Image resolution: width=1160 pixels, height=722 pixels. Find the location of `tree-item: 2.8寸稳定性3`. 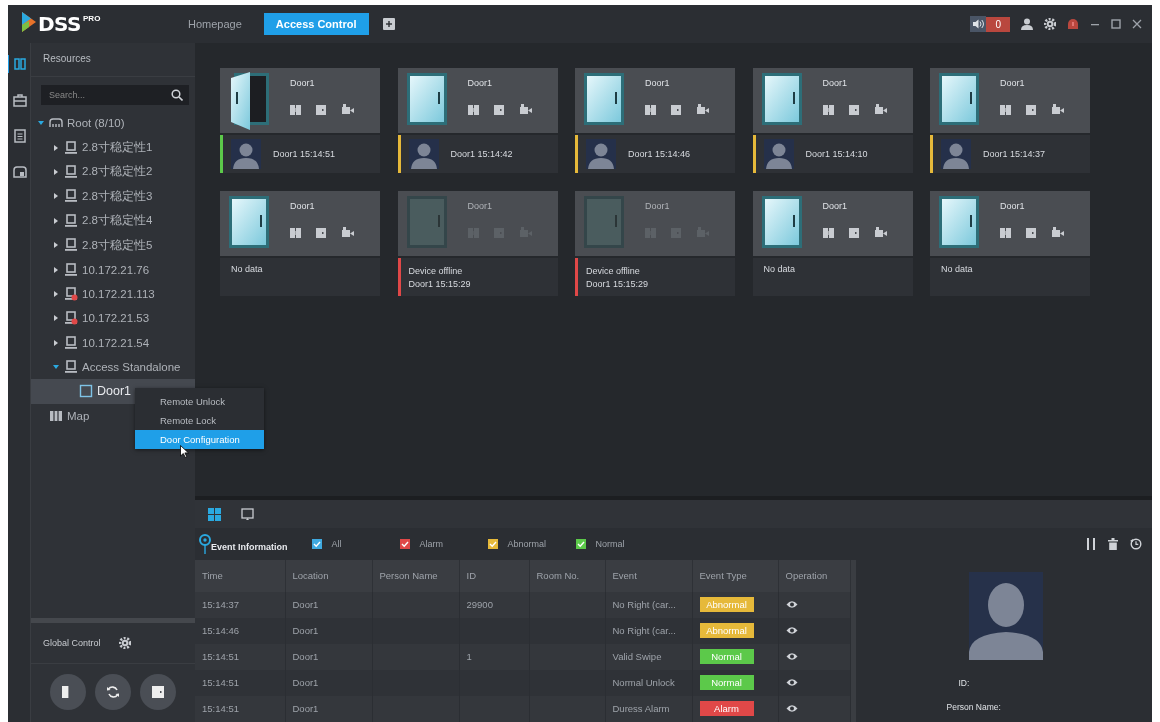

tree-item: 2.8寸稳定性3 is located at coordinates (113, 196).